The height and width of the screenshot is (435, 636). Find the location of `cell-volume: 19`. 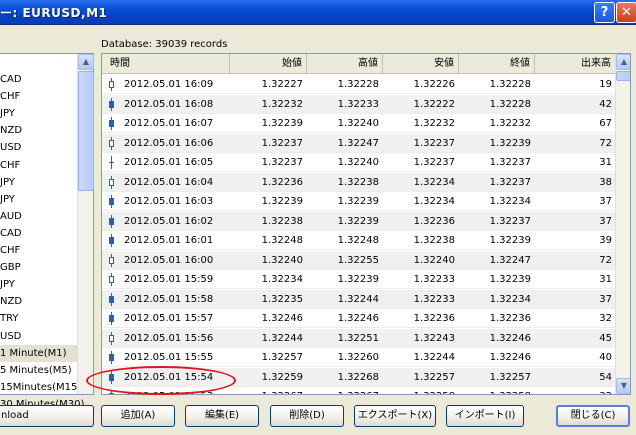

cell-volume: 19 is located at coordinates (605, 84).